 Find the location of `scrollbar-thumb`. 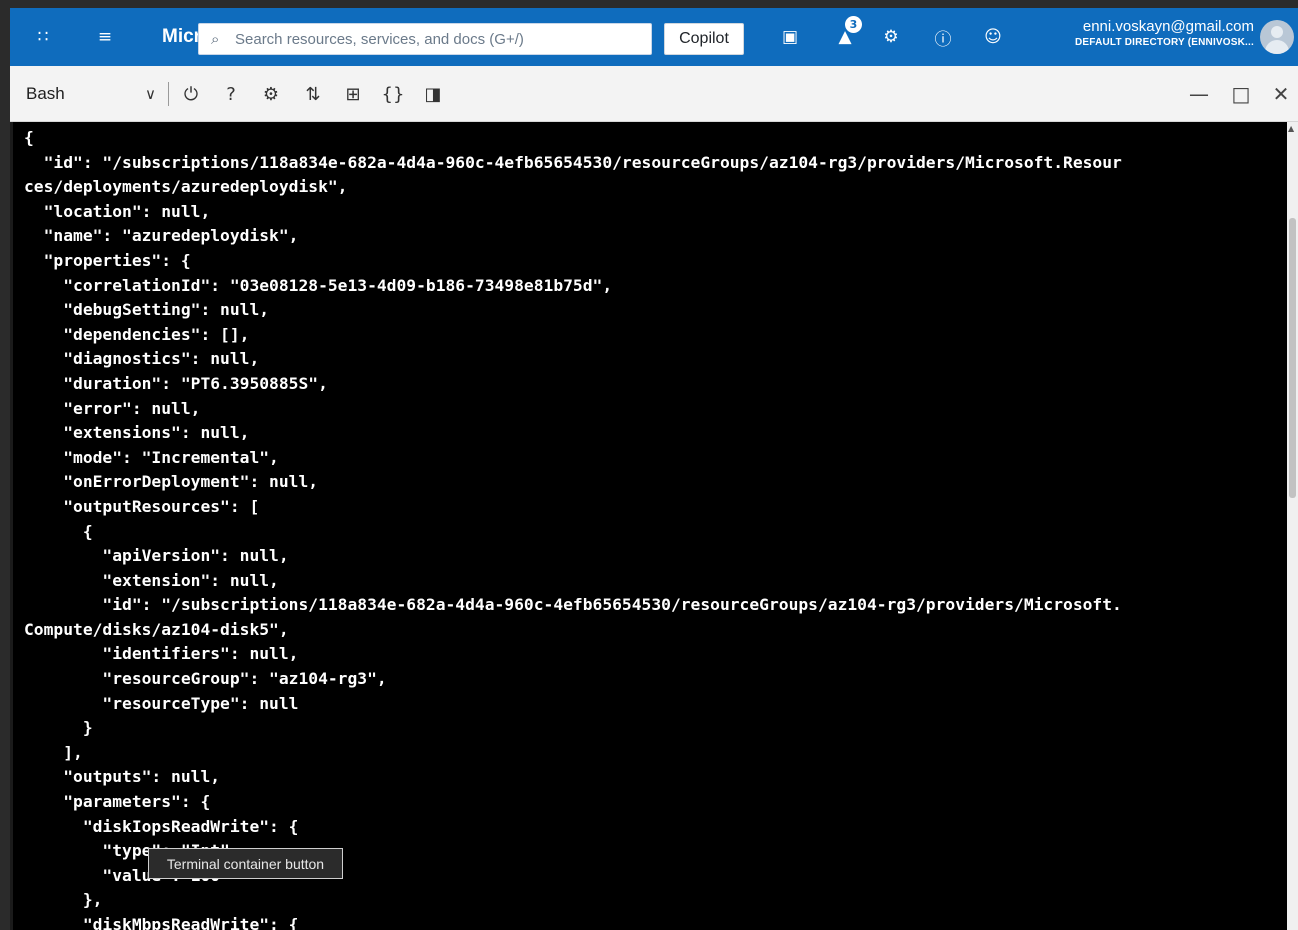

scrollbar-thumb is located at coordinates (1292, 358).